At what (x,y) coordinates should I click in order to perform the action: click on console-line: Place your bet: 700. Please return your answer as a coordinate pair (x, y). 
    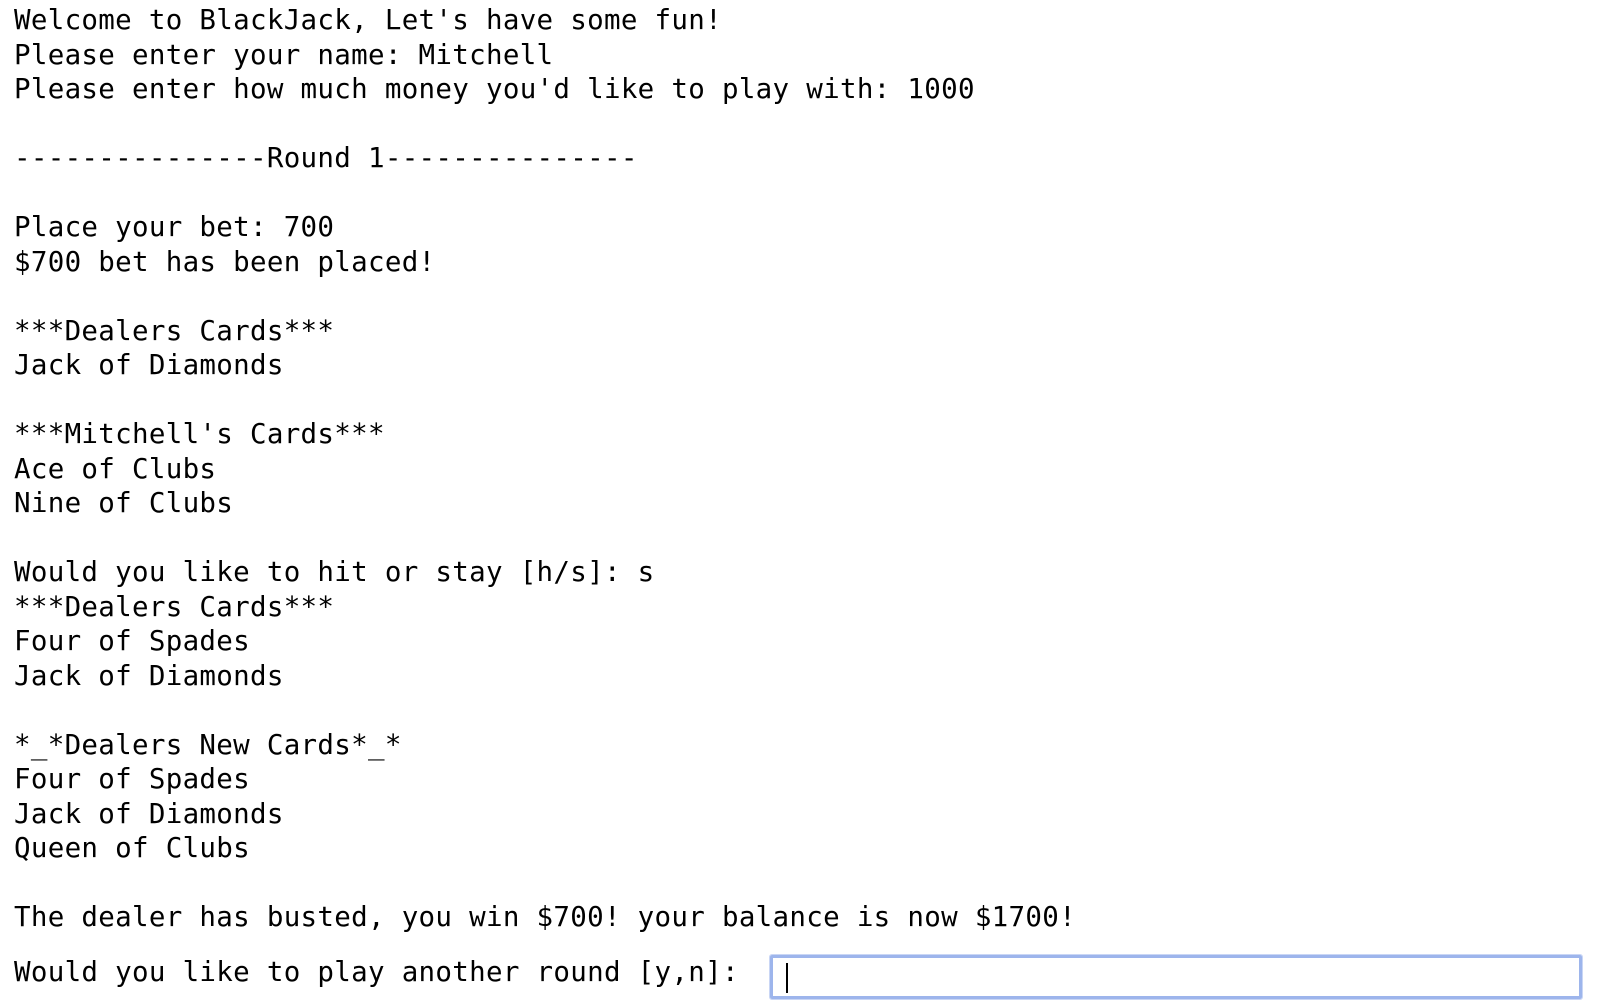
    Looking at the image, I should click on (174, 227).